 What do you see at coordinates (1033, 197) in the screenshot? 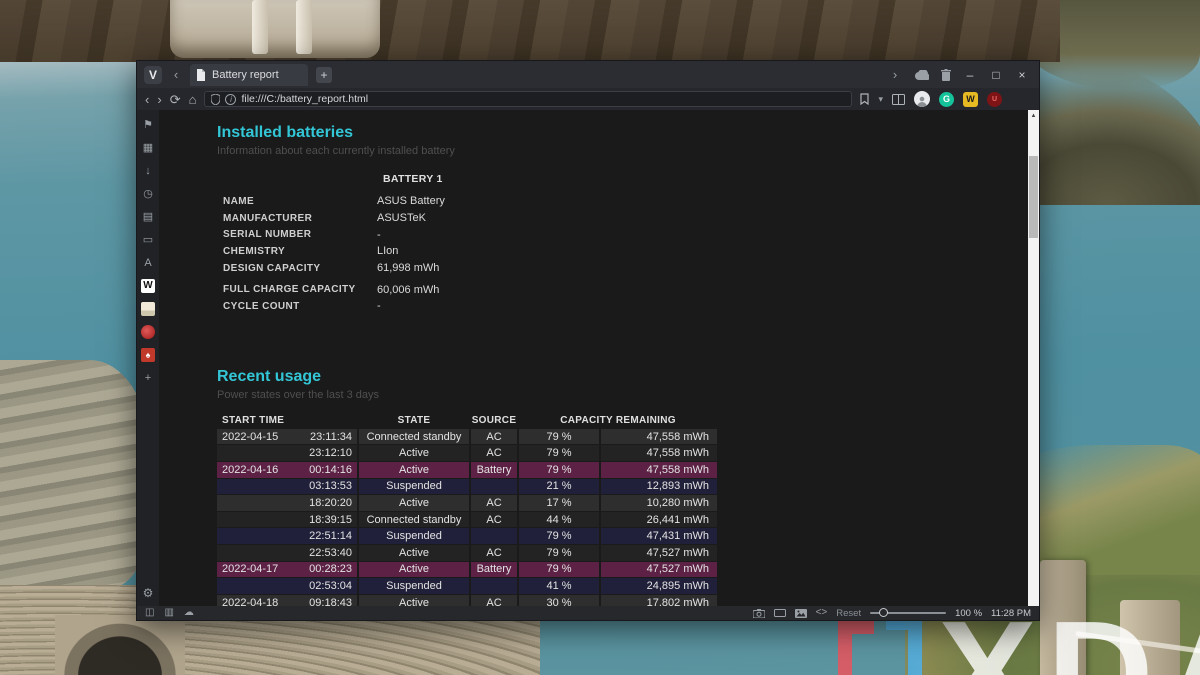
I see `scrollbar-thumb` at bounding box center [1033, 197].